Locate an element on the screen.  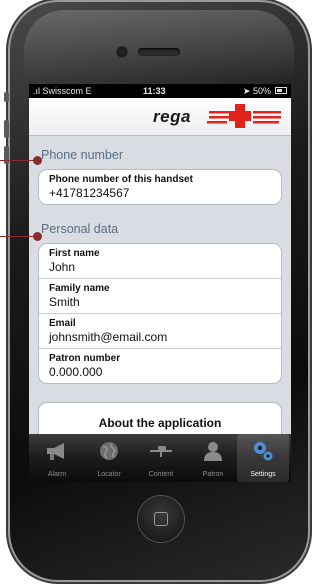
home-button is located at coordinates (161, 519).